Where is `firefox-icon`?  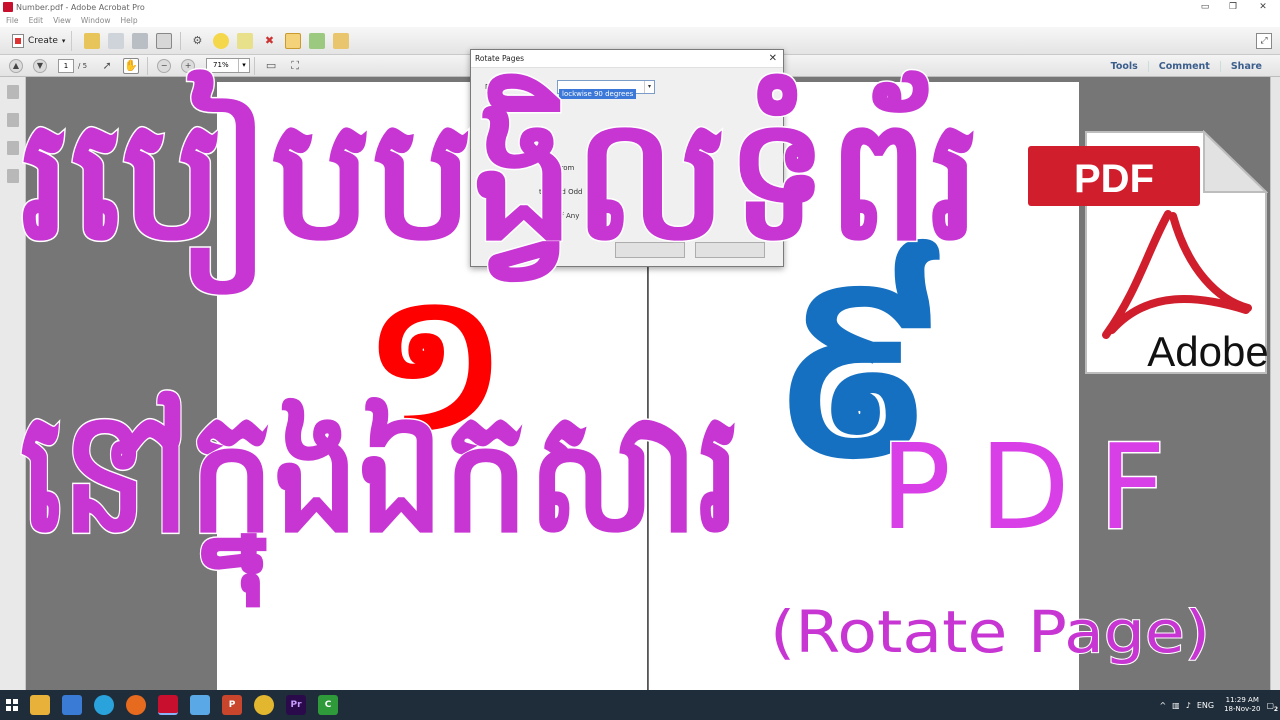 firefox-icon is located at coordinates (136, 705).